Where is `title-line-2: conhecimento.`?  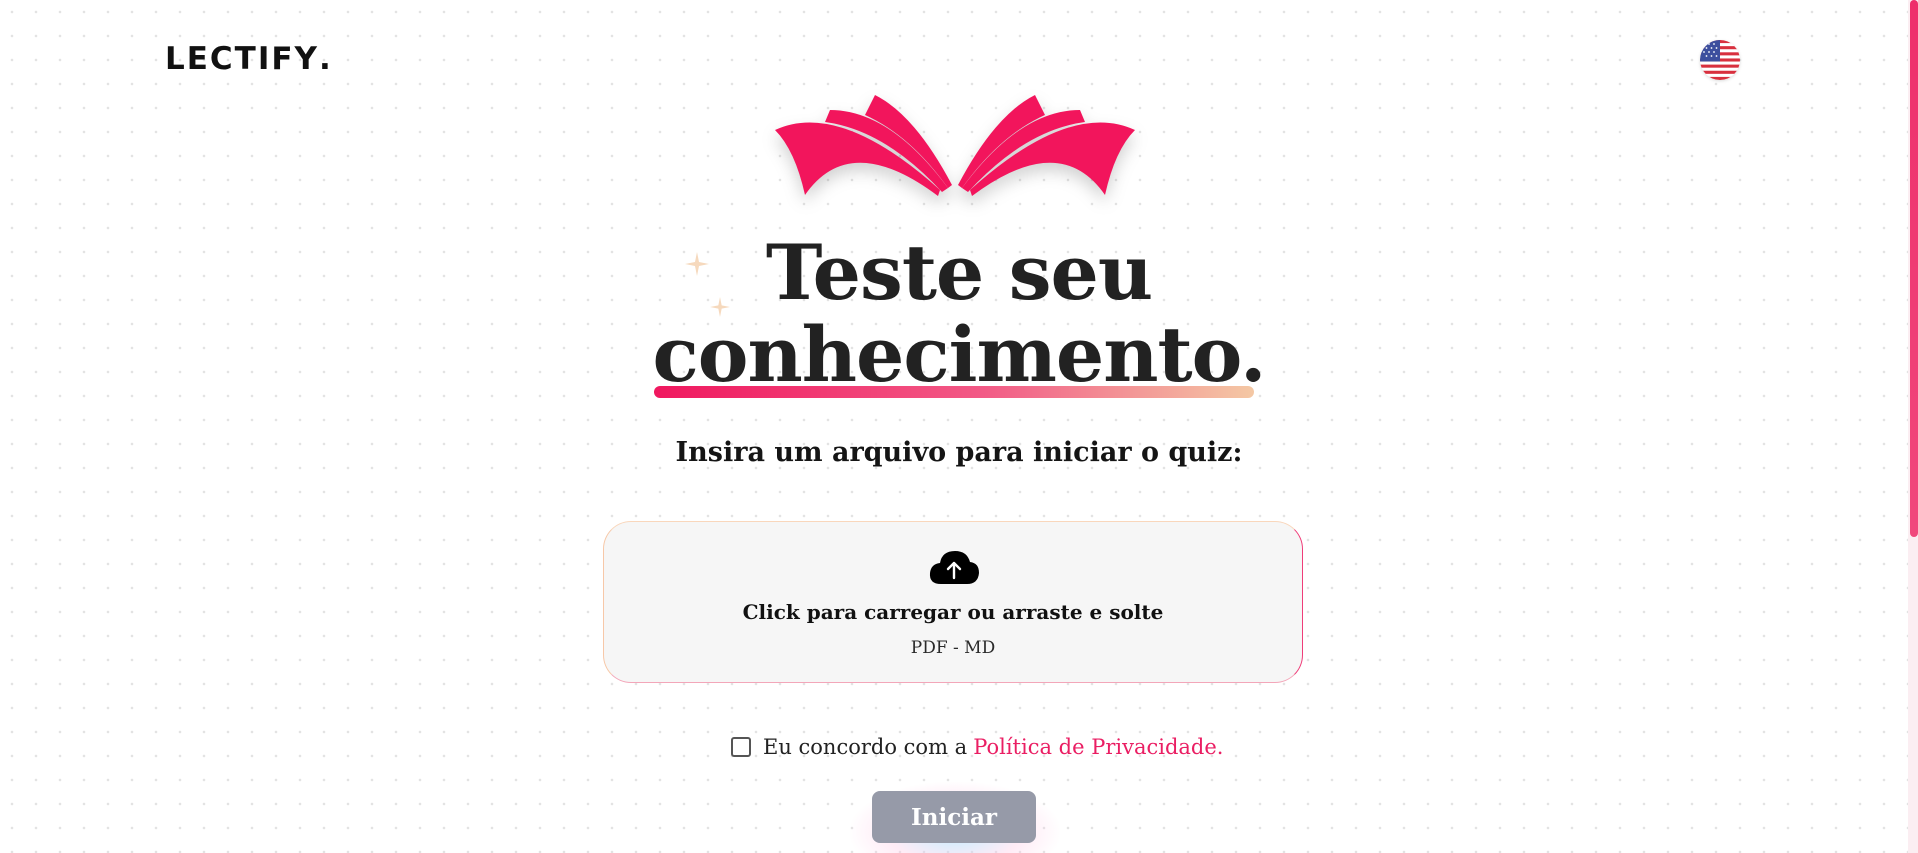
title-line-2: conhecimento. is located at coordinates (959, 354).